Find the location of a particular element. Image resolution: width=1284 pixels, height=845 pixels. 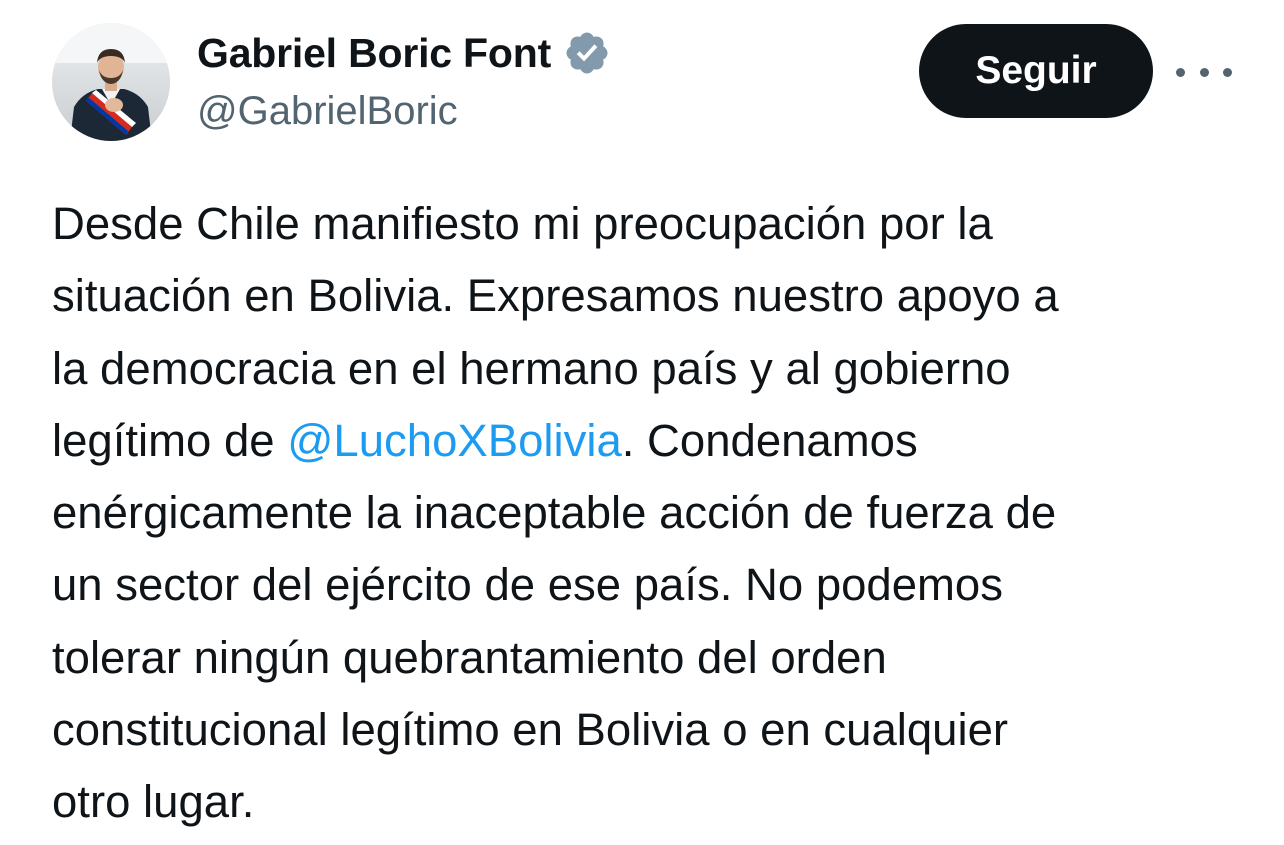

author-handle: @GabrielBoric is located at coordinates (327, 111).